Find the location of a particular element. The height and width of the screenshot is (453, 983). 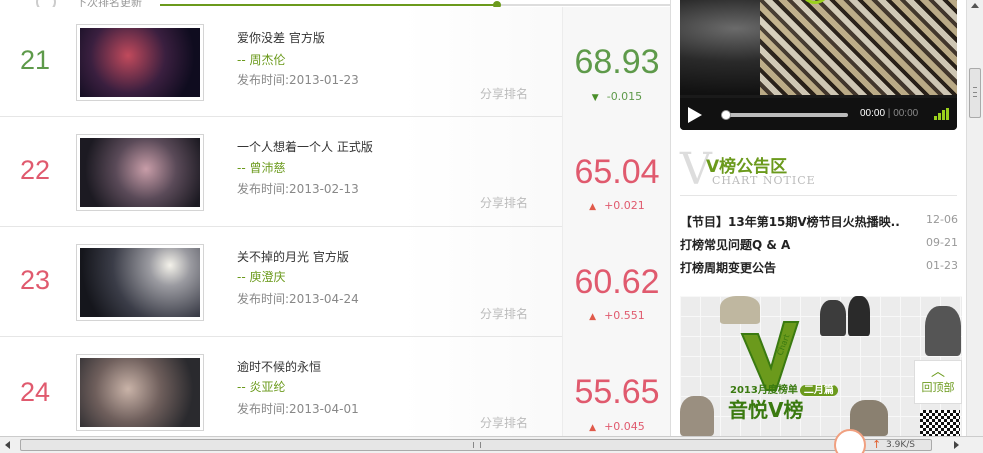

rank-number: 24 is located at coordinates (35, 392).